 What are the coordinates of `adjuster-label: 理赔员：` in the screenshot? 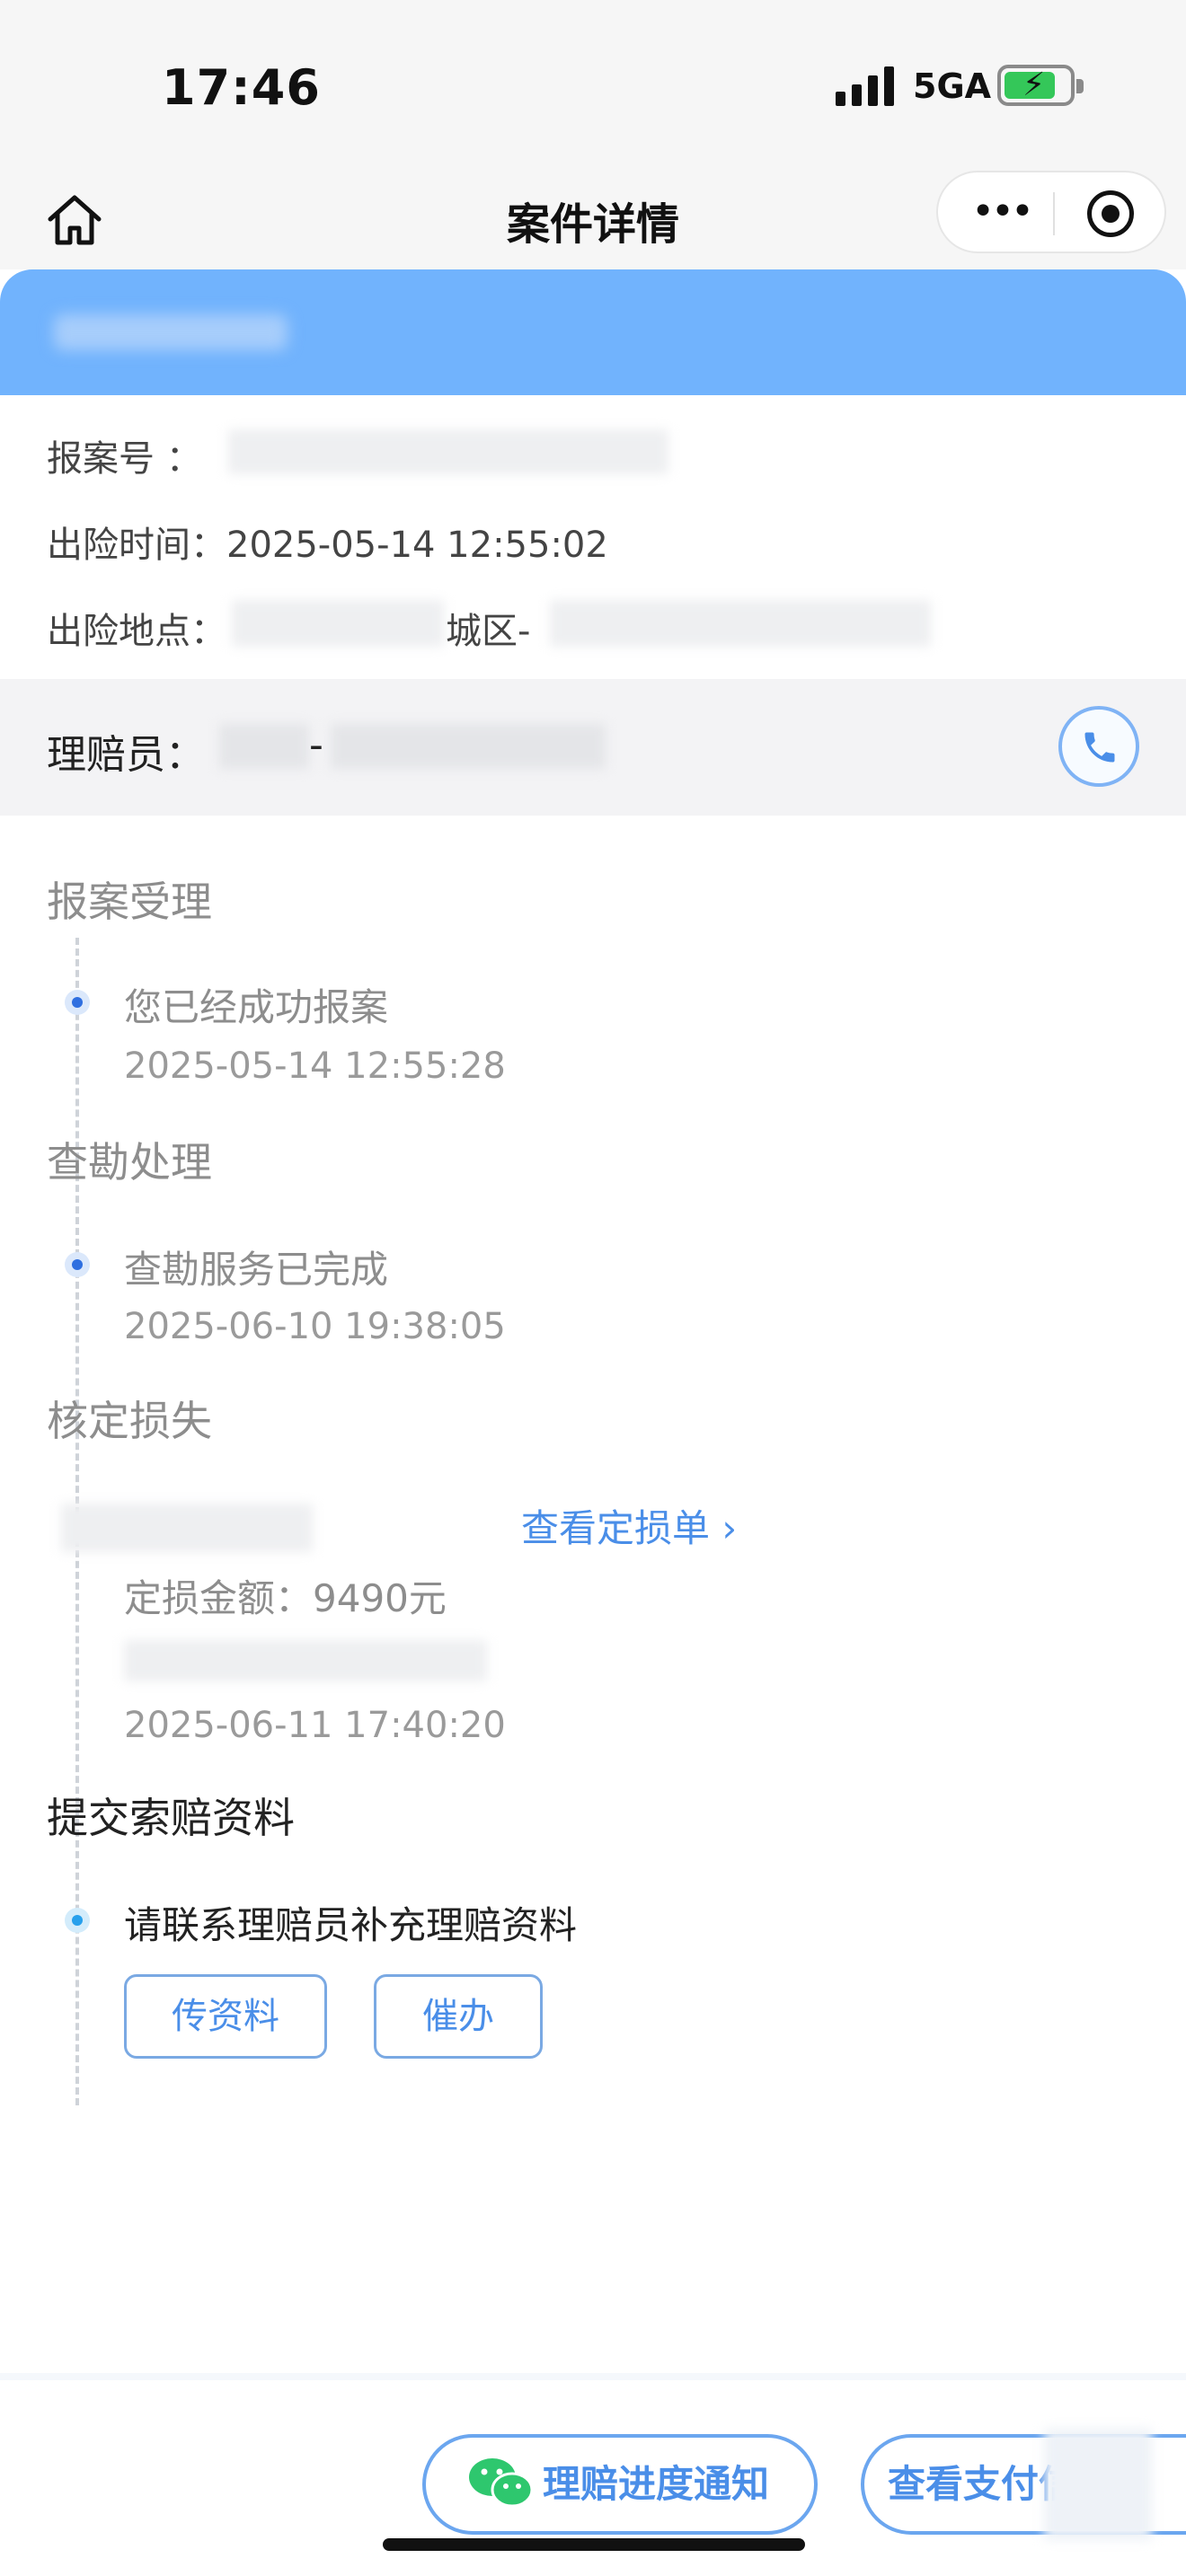 It's located at (126, 755).